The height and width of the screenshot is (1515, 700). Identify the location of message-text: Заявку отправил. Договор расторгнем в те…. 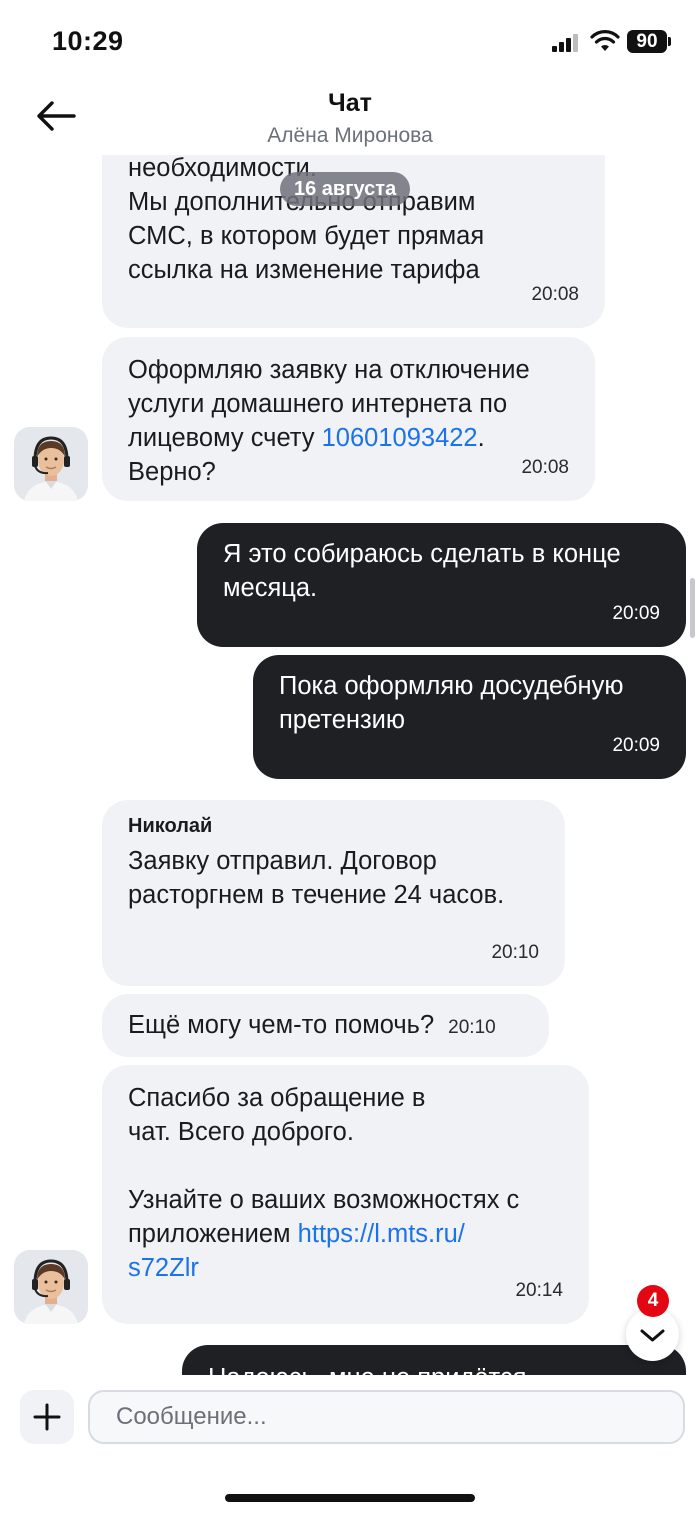
(316, 878).